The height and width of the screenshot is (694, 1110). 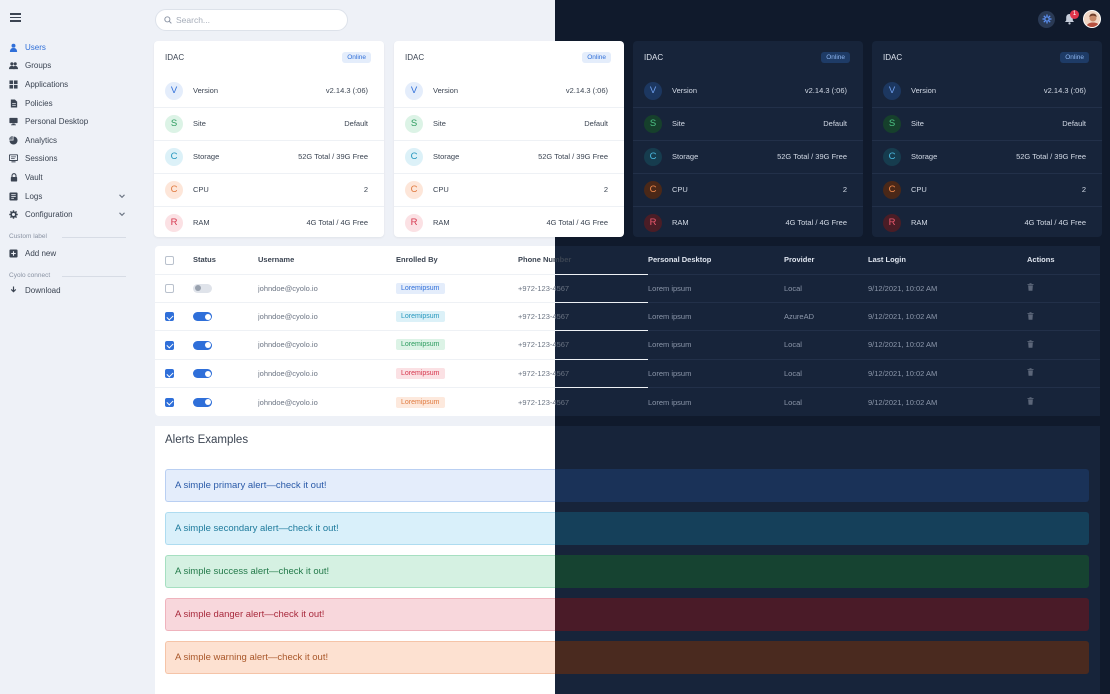 What do you see at coordinates (70, 214) in the screenshot?
I see `sidebar-item-configuration: Configuration` at bounding box center [70, 214].